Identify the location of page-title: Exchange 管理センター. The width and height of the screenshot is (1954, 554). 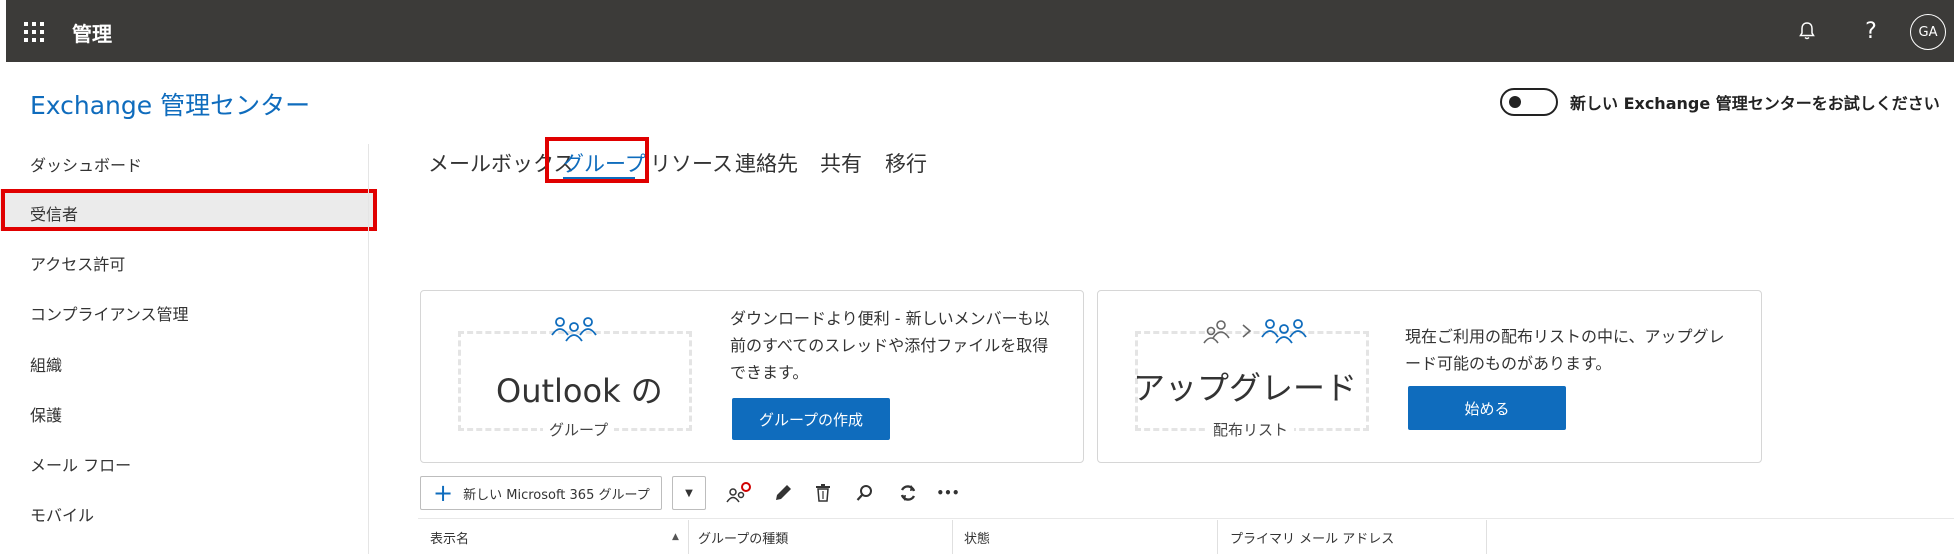
(170, 105).